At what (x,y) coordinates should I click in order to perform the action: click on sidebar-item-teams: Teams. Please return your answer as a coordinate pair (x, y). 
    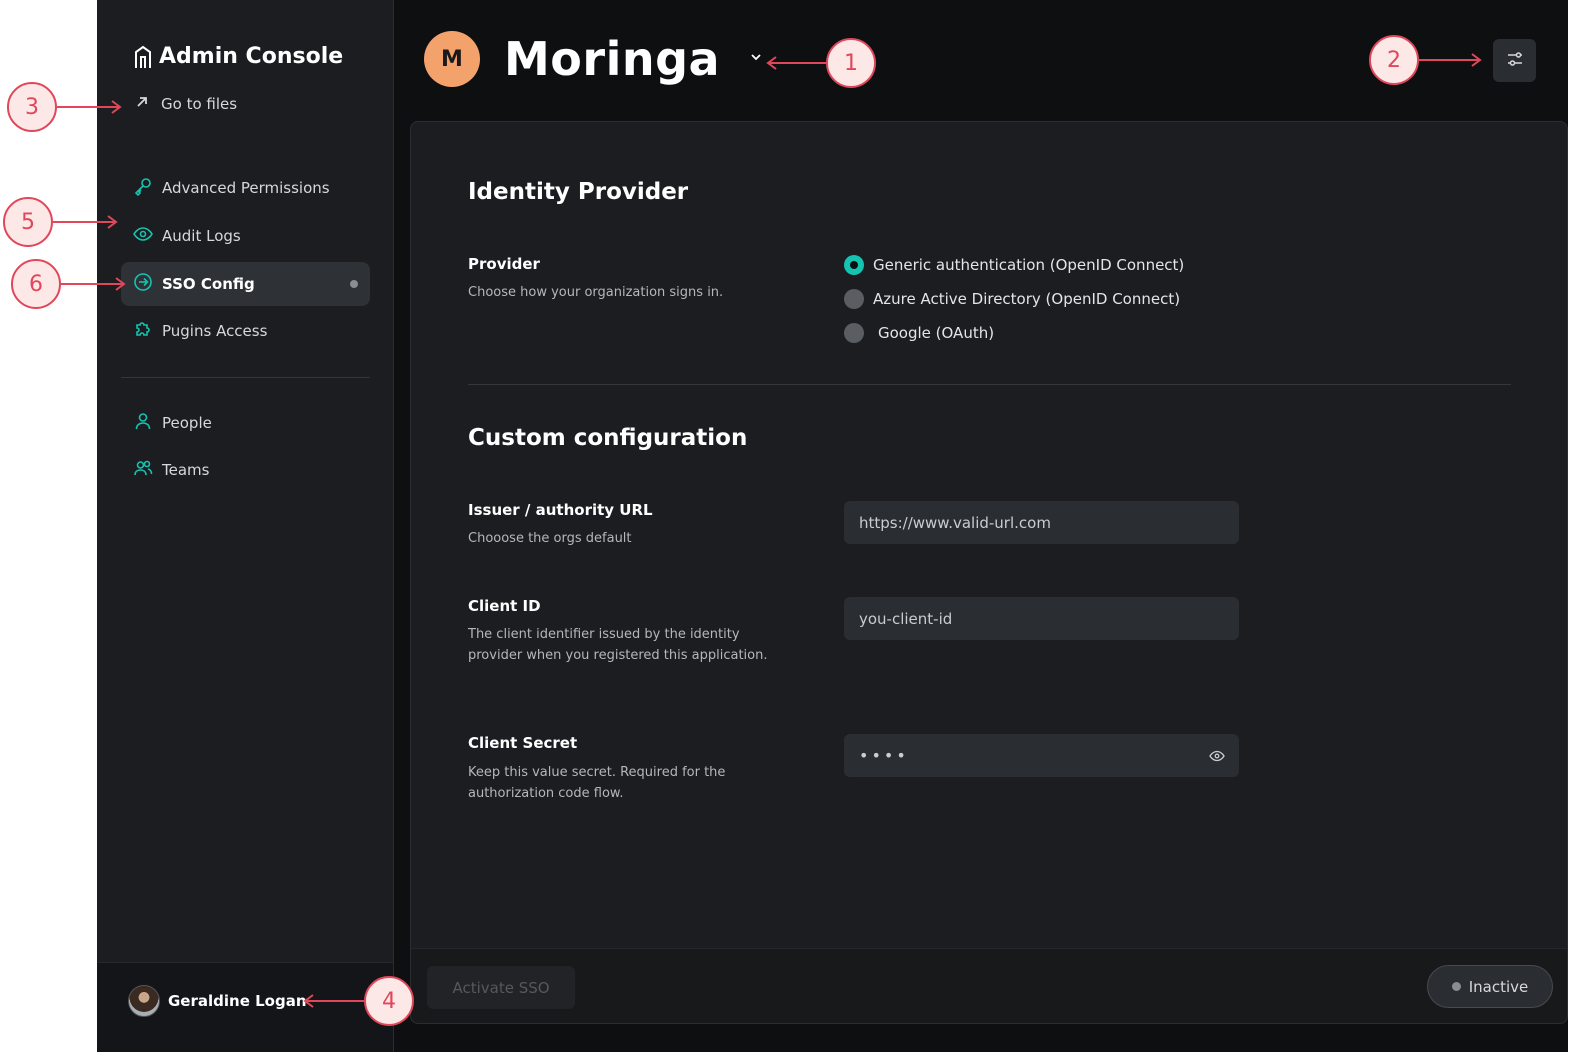
    Looking at the image, I should click on (245, 470).